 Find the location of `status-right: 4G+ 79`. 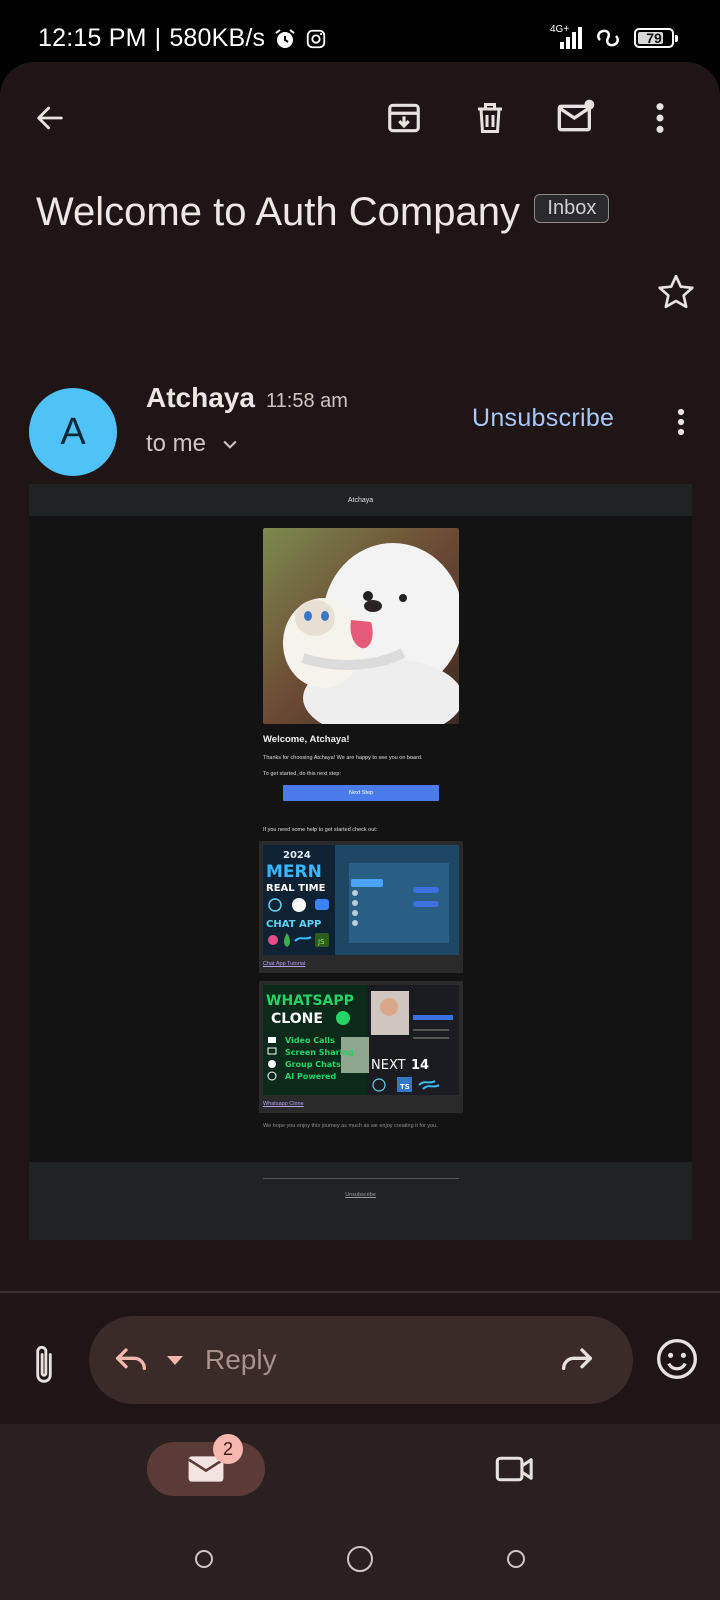

status-right: 4G+ 79 is located at coordinates (614, 37).